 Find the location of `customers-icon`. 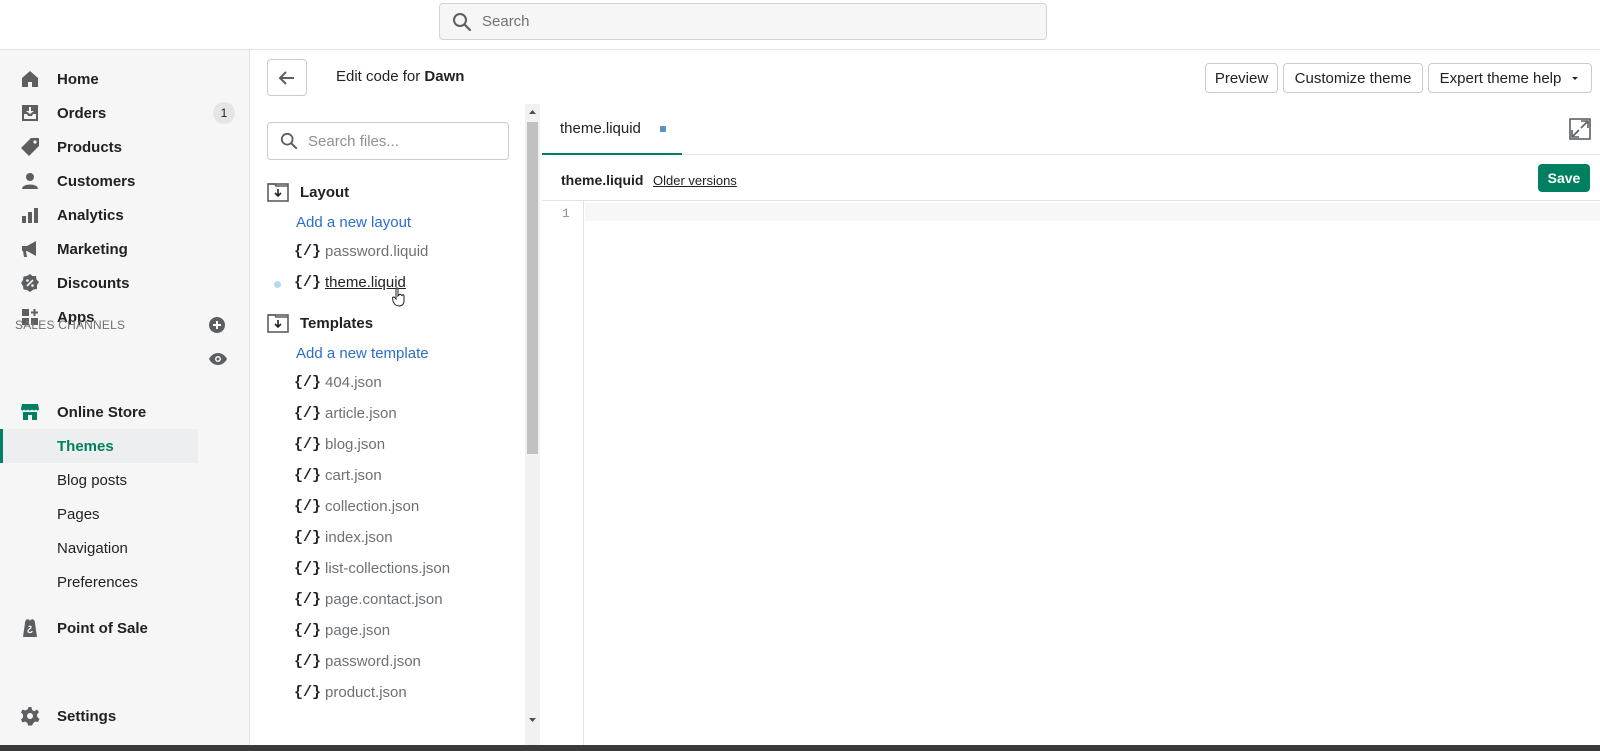

customers-icon is located at coordinates (30, 181).